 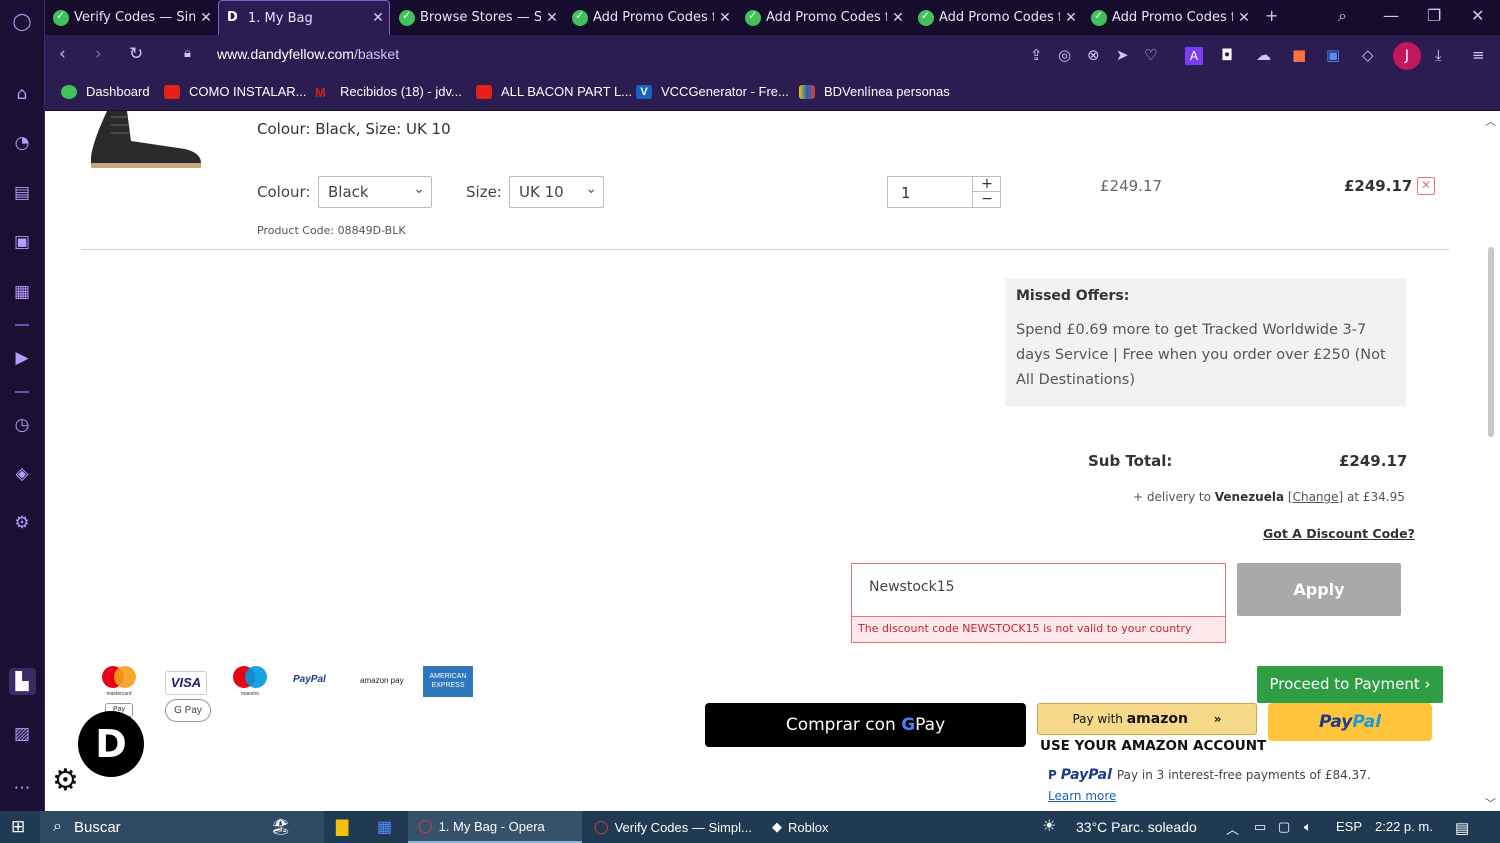 What do you see at coordinates (62, 54) in the screenshot?
I see `back-icon: ‹` at bounding box center [62, 54].